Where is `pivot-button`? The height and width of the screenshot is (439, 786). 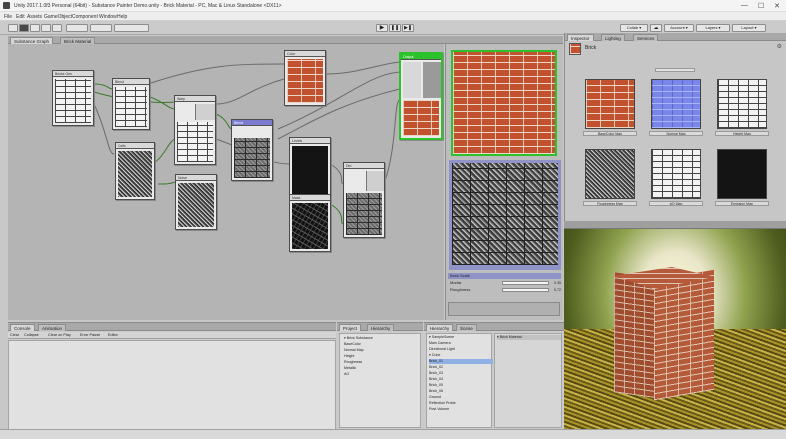
pivot-button is located at coordinates (77, 28).